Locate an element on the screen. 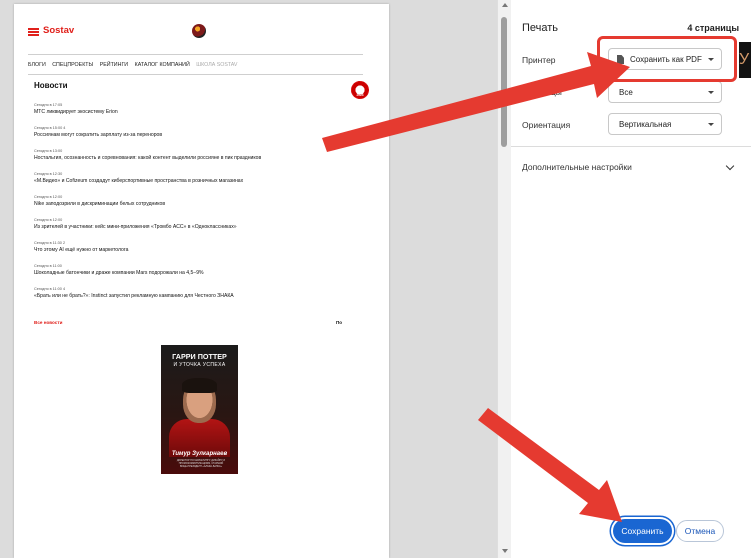  cancel-button: Отмена is located at coordinates (700, 531).